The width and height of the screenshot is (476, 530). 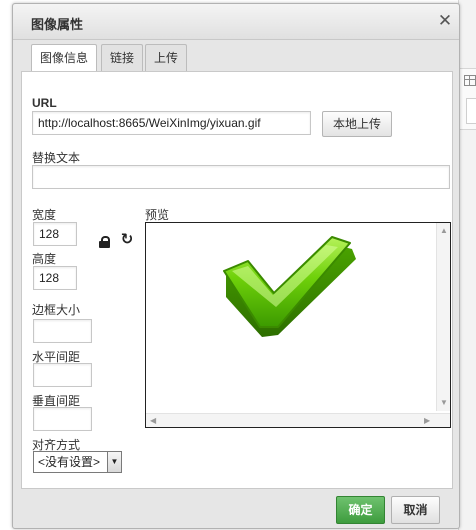 I want to click on editor-field-fragment, so click(x=471, y=111).